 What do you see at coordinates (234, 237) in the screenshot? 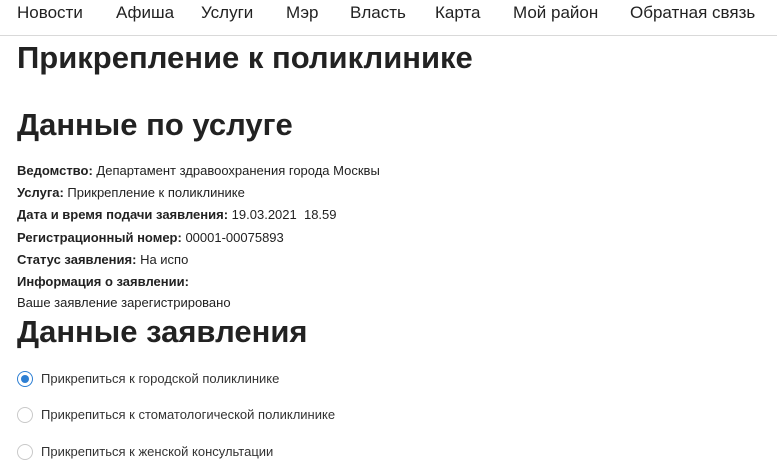
I see `field-registration-number-value: 00001-00075893` at bounding box center [234, 237].